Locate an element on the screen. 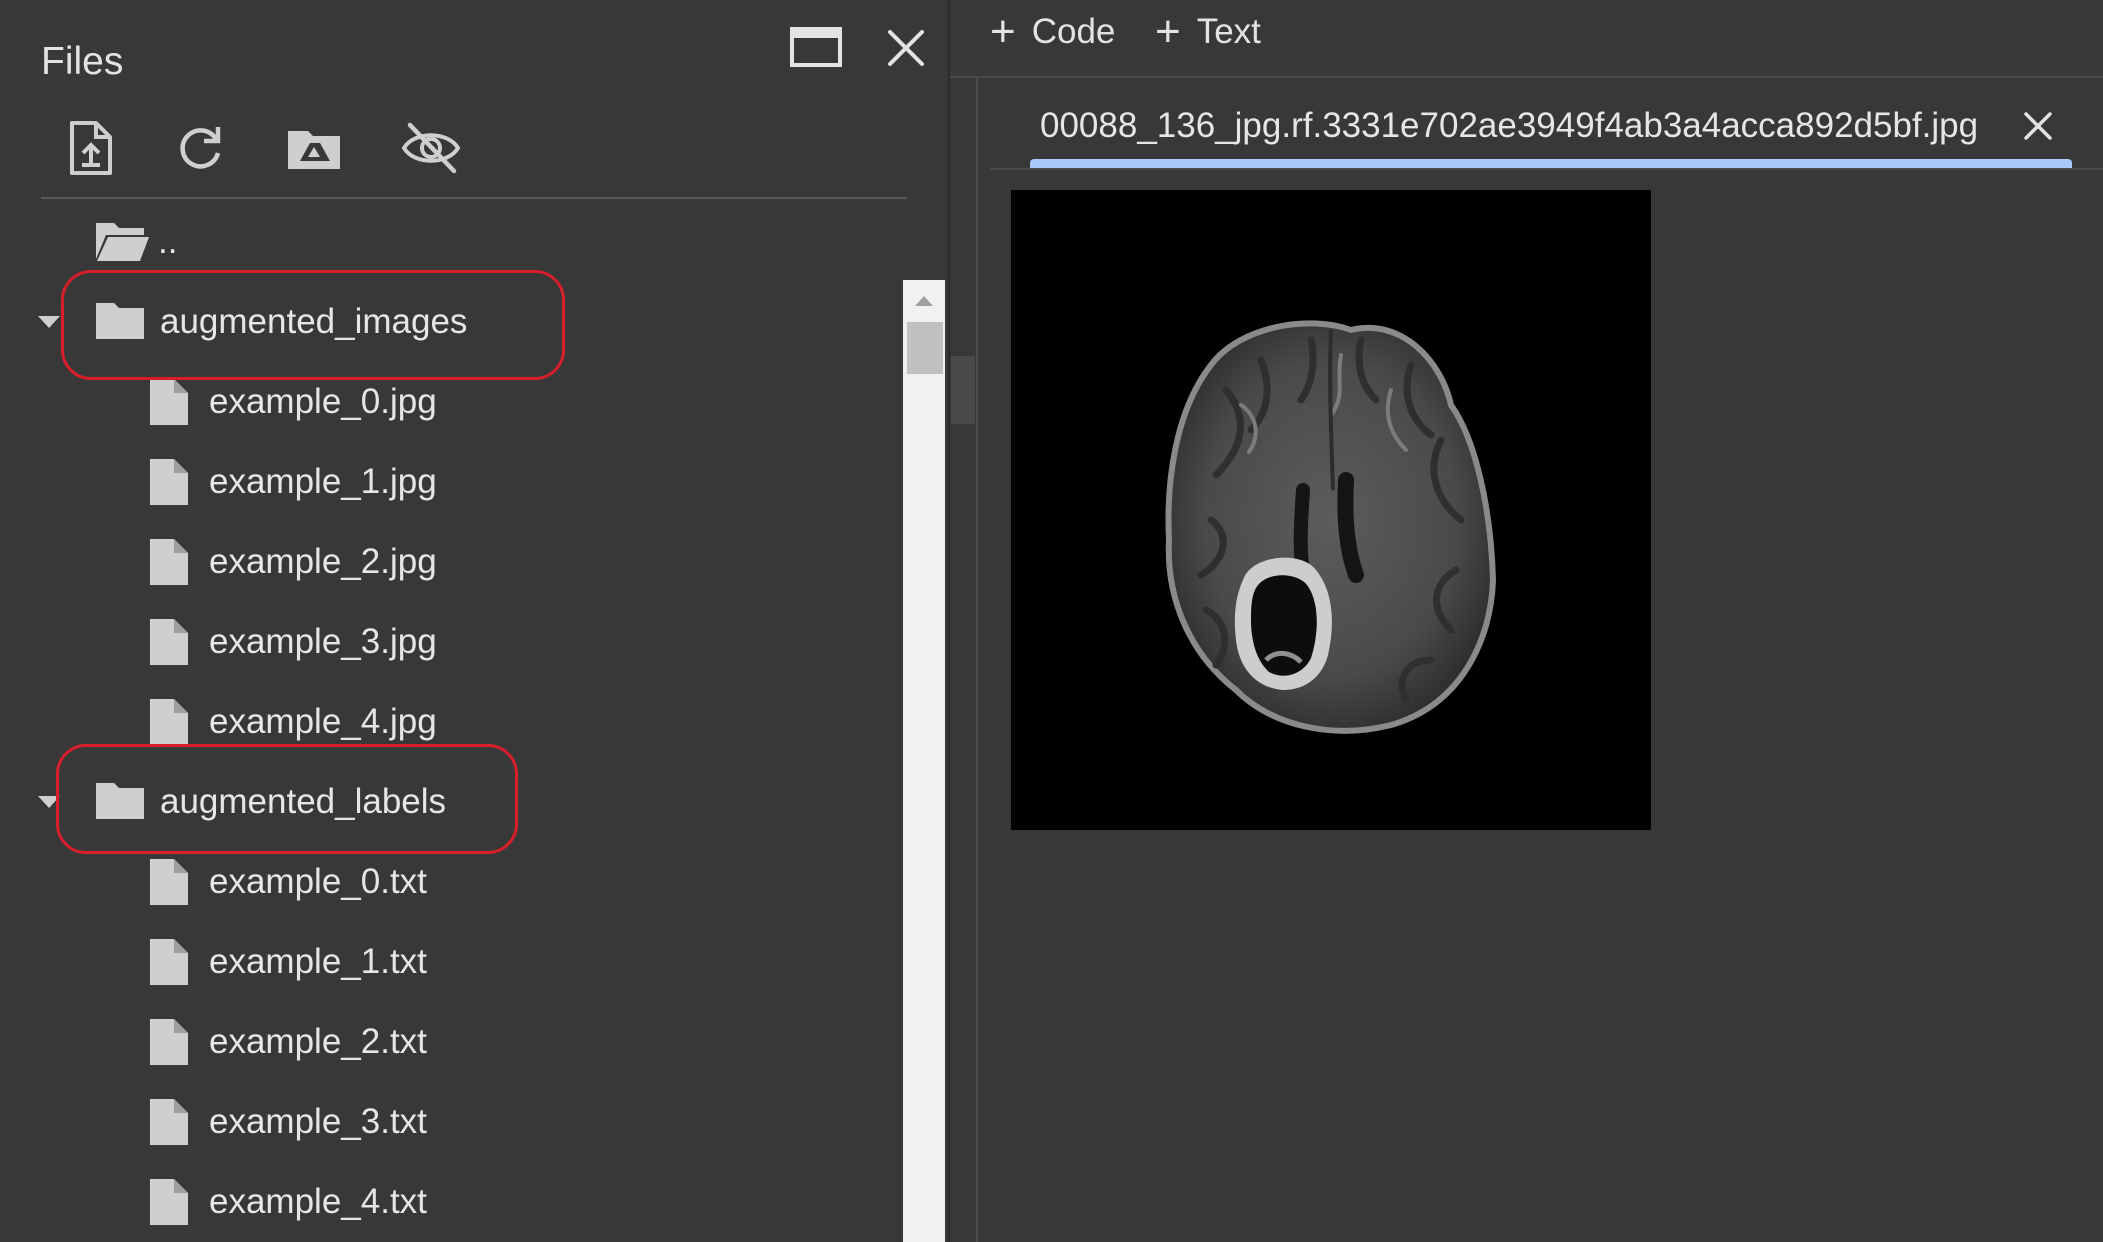  scrollbar is located at coordinates (924, 761).